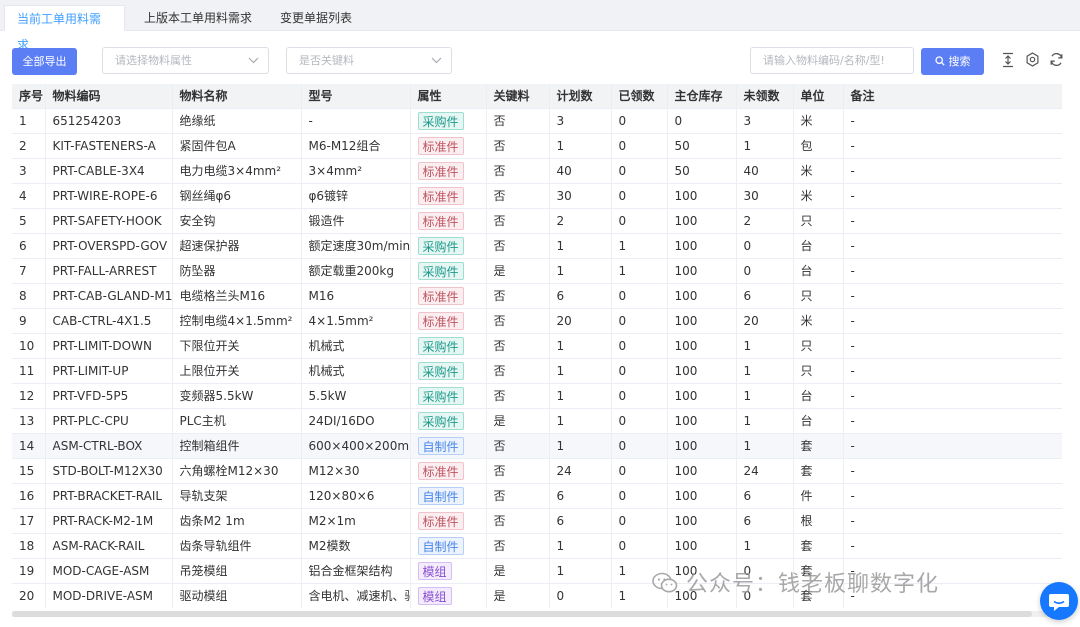  Describe the element at coordinates (580, 221) in the screenshot. I see `cell-planned-qty: 2` at that location.